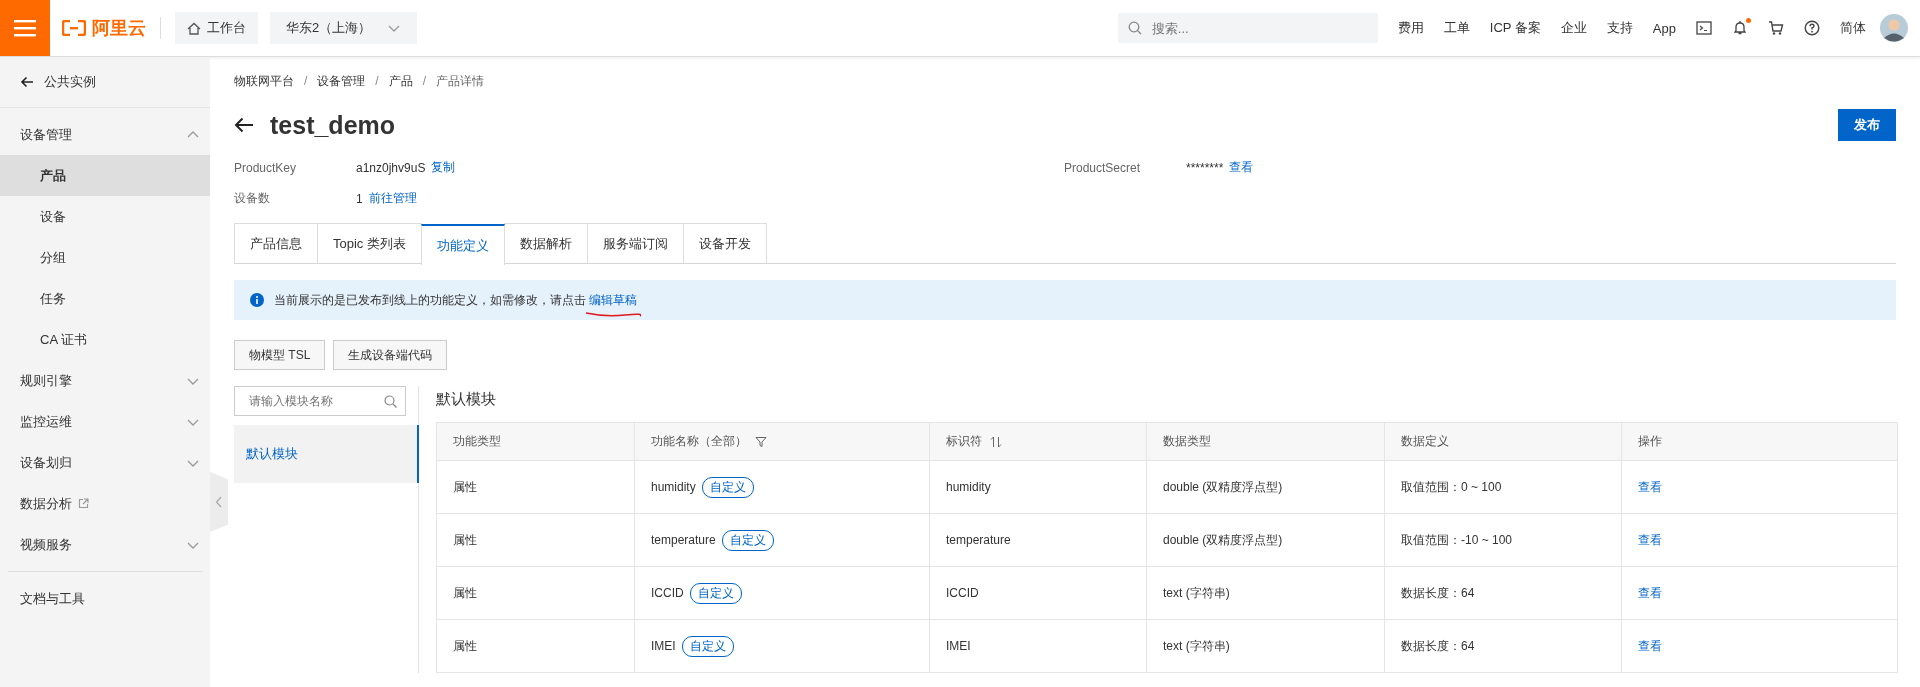 The image size is (1920, 687). I want to click on nav-link: App, so click(1664, 28).